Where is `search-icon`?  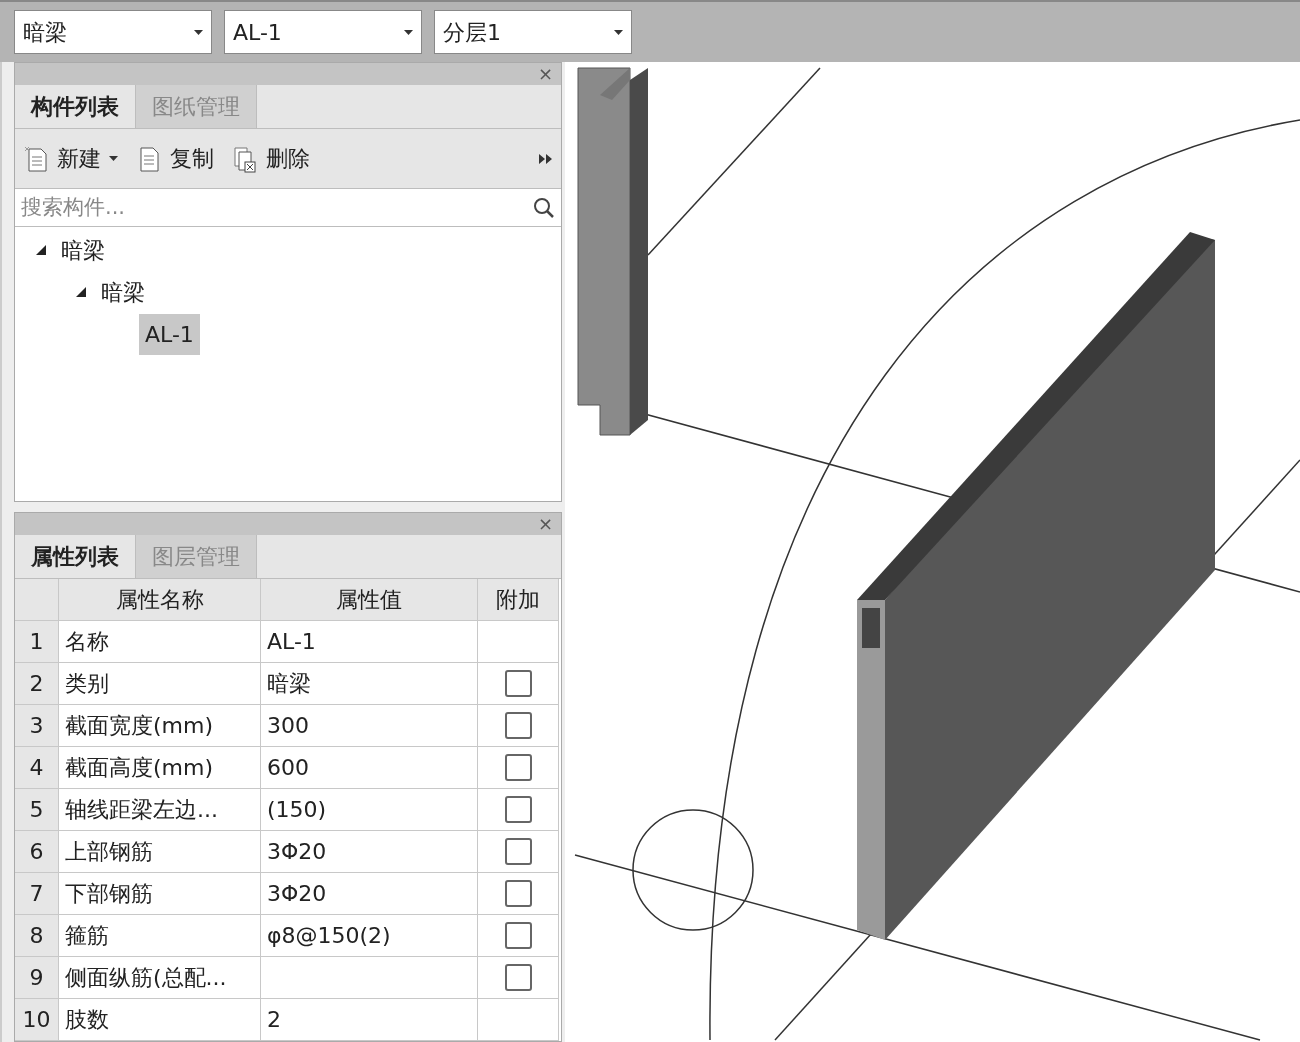
search-icon is located at coordinates (544, 207).